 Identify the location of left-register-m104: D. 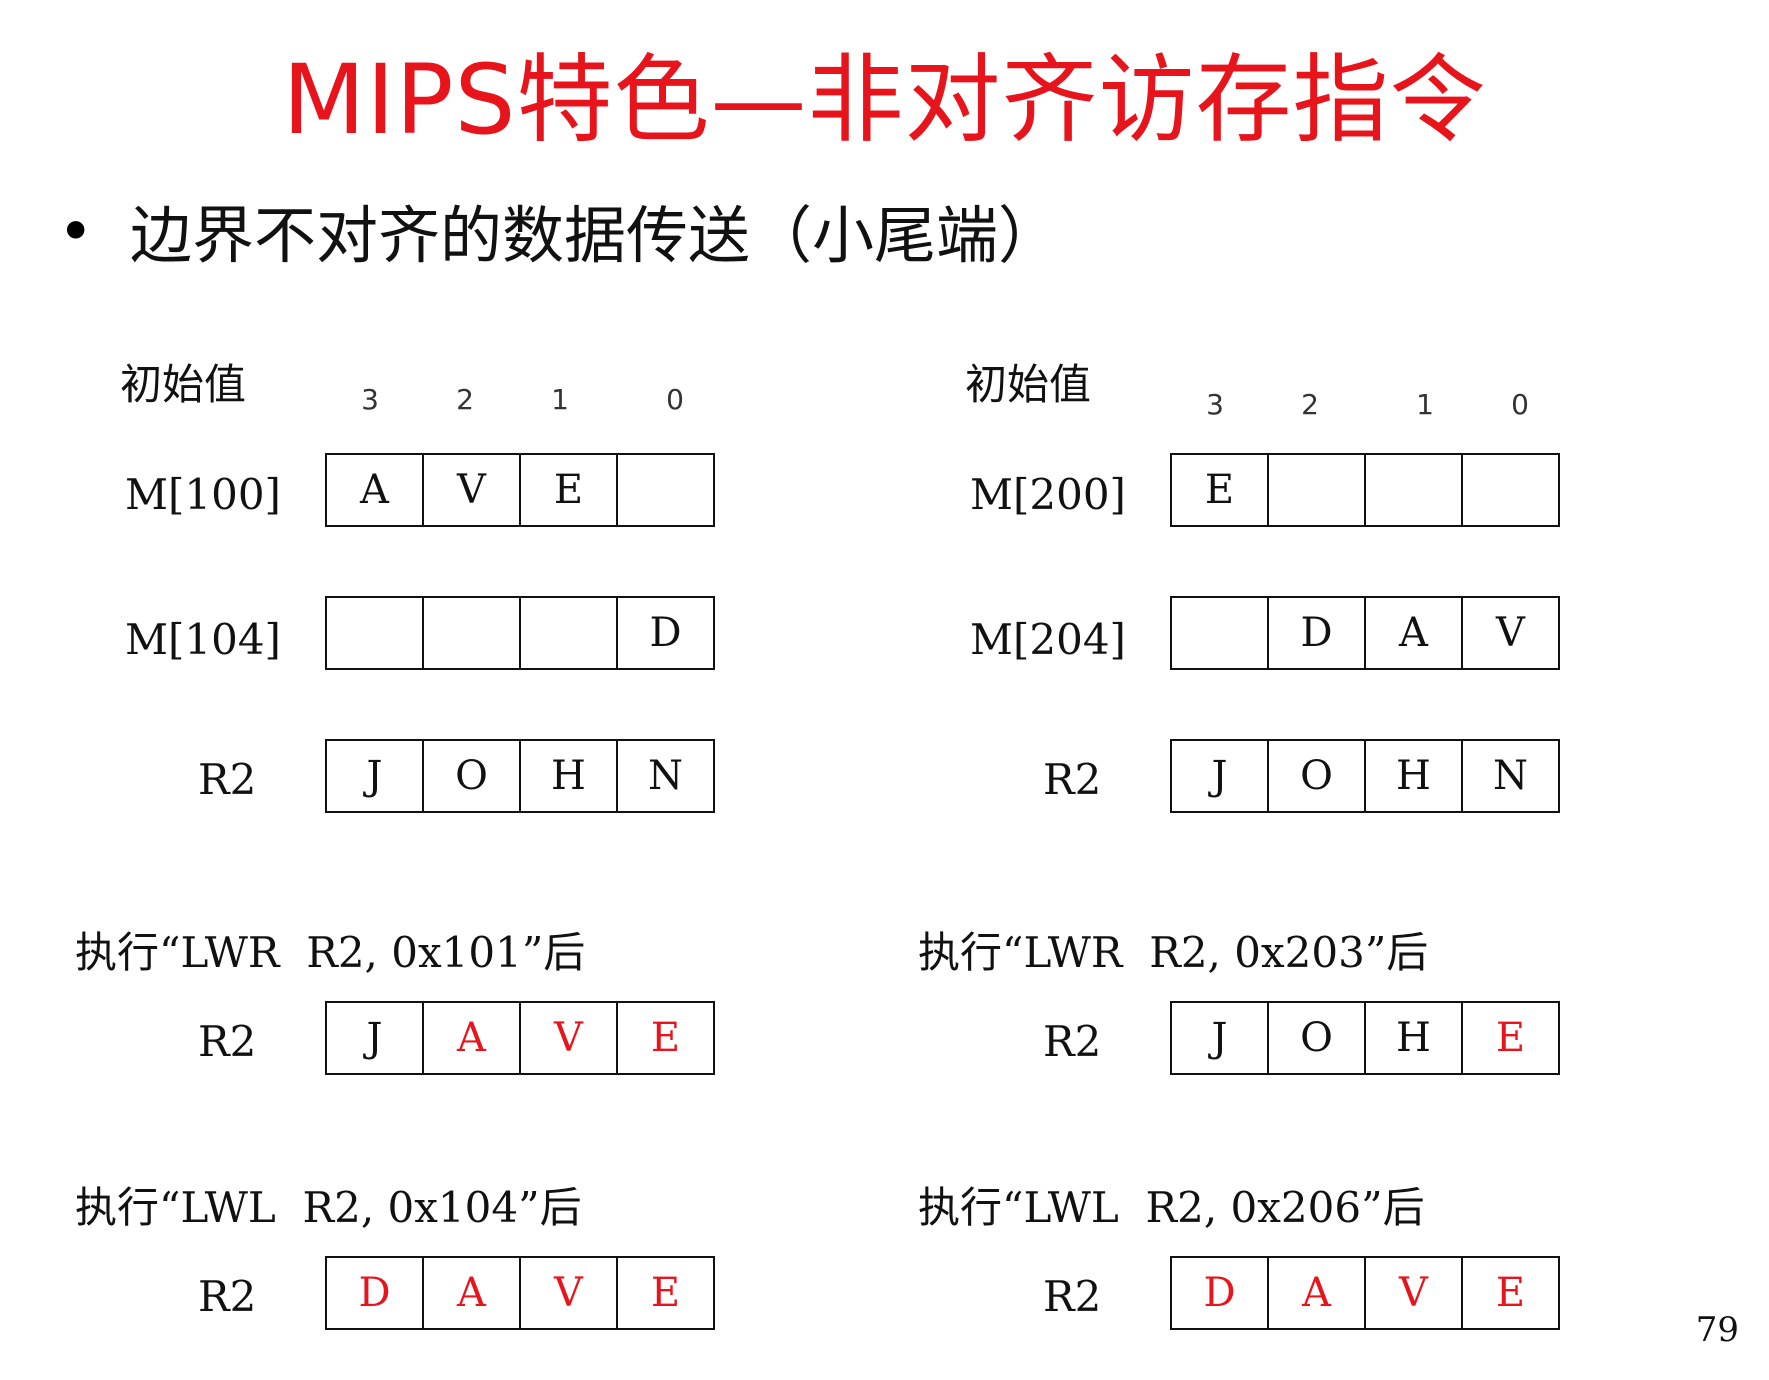
(520, 633).